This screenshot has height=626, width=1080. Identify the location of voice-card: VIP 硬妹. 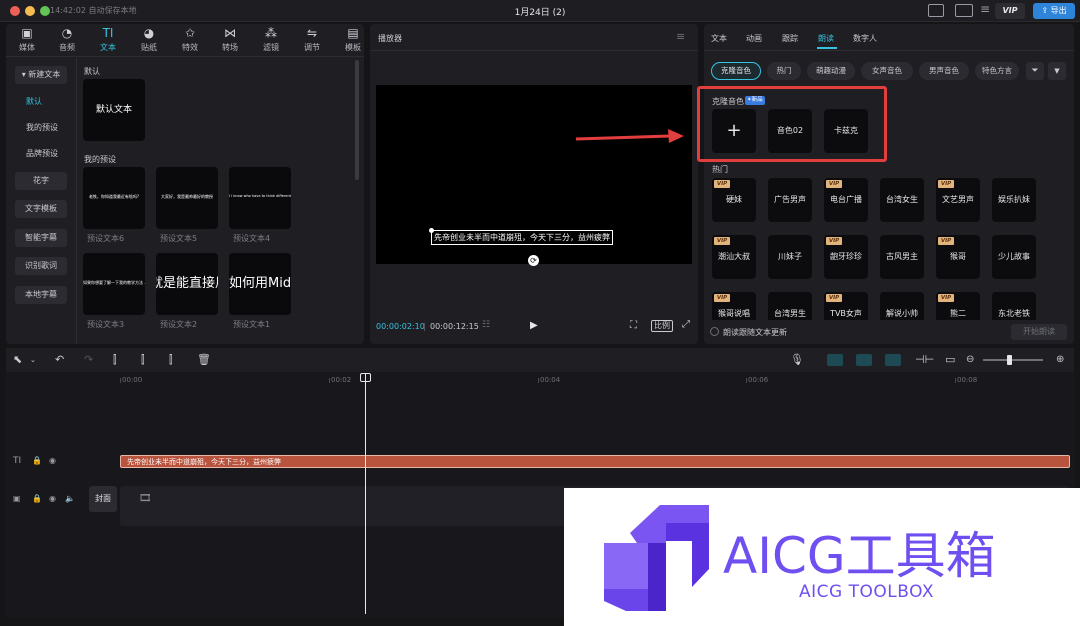
(734, 200).